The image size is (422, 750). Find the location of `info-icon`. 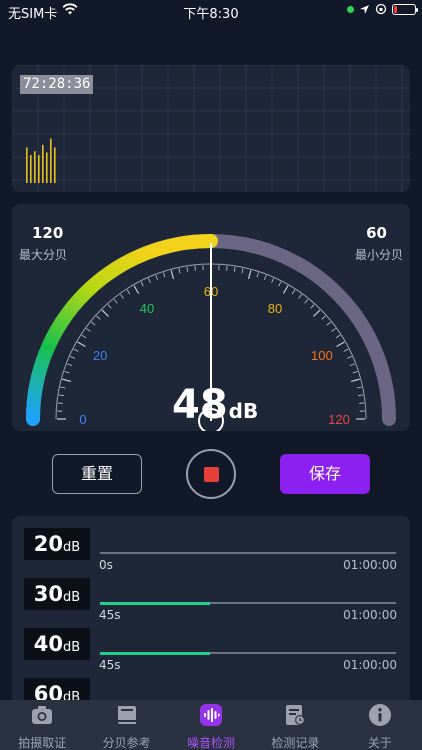

info-icon is located at coordinates (379, 715).